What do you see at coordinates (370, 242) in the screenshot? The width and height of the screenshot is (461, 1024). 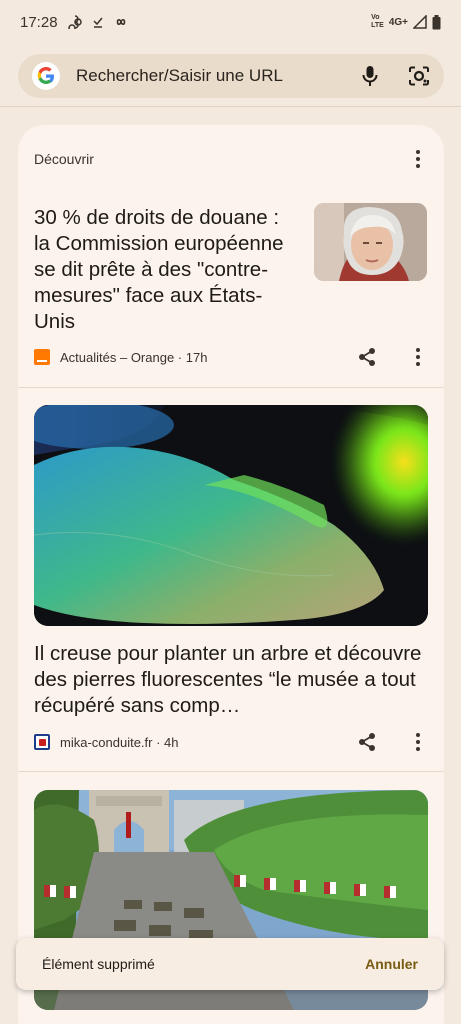 I see `article-thumbnail` at bounding box center [370, 242].